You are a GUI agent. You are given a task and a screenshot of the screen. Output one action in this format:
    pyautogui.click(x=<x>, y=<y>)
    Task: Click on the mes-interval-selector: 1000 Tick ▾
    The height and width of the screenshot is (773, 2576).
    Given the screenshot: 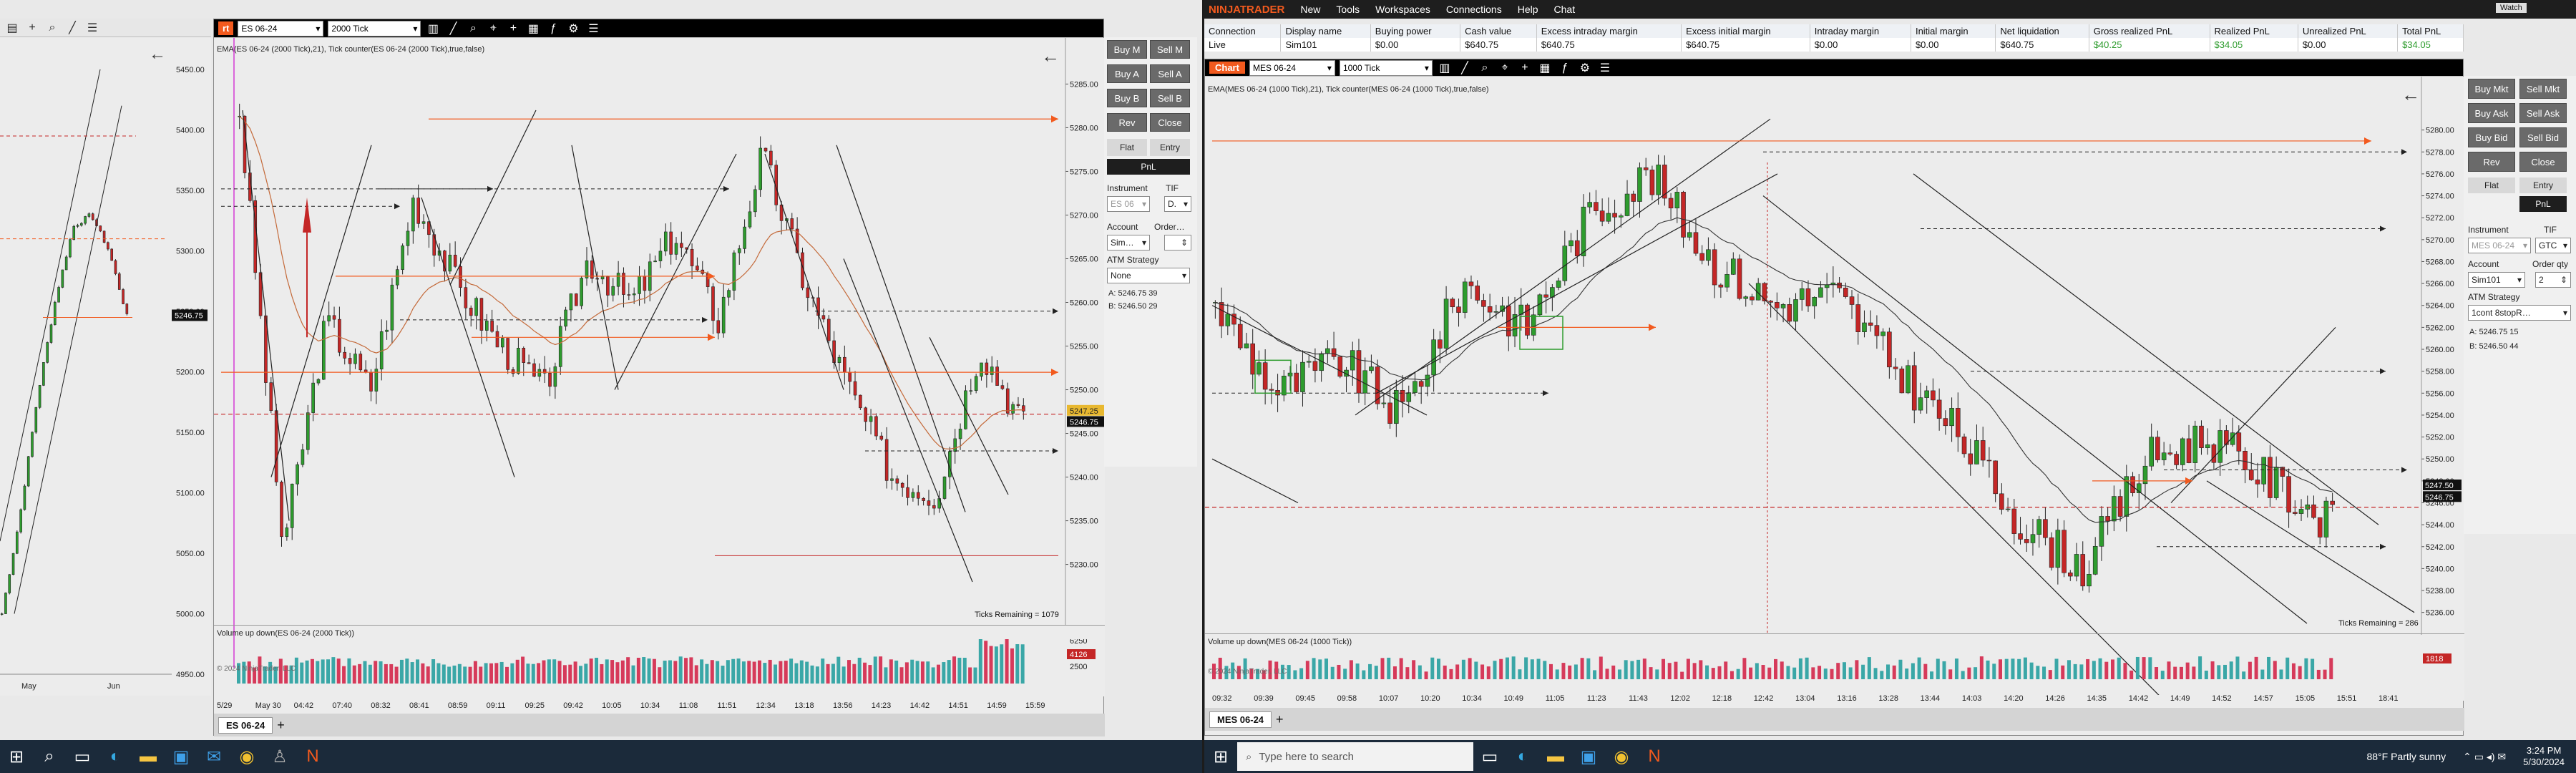 What is the action you would take?
    pyautogui.click(x=1386, y=67)
    